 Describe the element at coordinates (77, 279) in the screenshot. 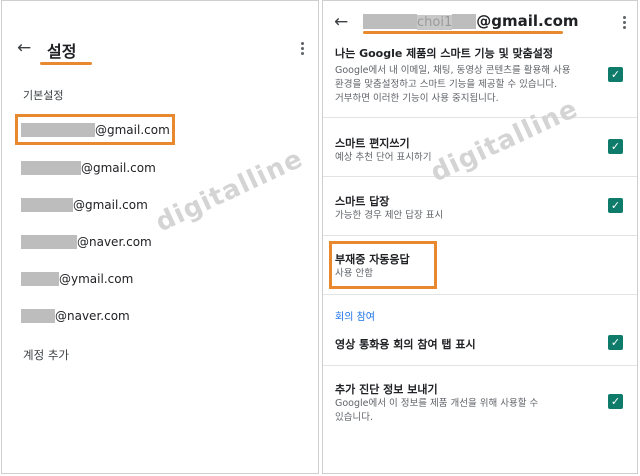

I see `account-item: @ymail.com` at that location.